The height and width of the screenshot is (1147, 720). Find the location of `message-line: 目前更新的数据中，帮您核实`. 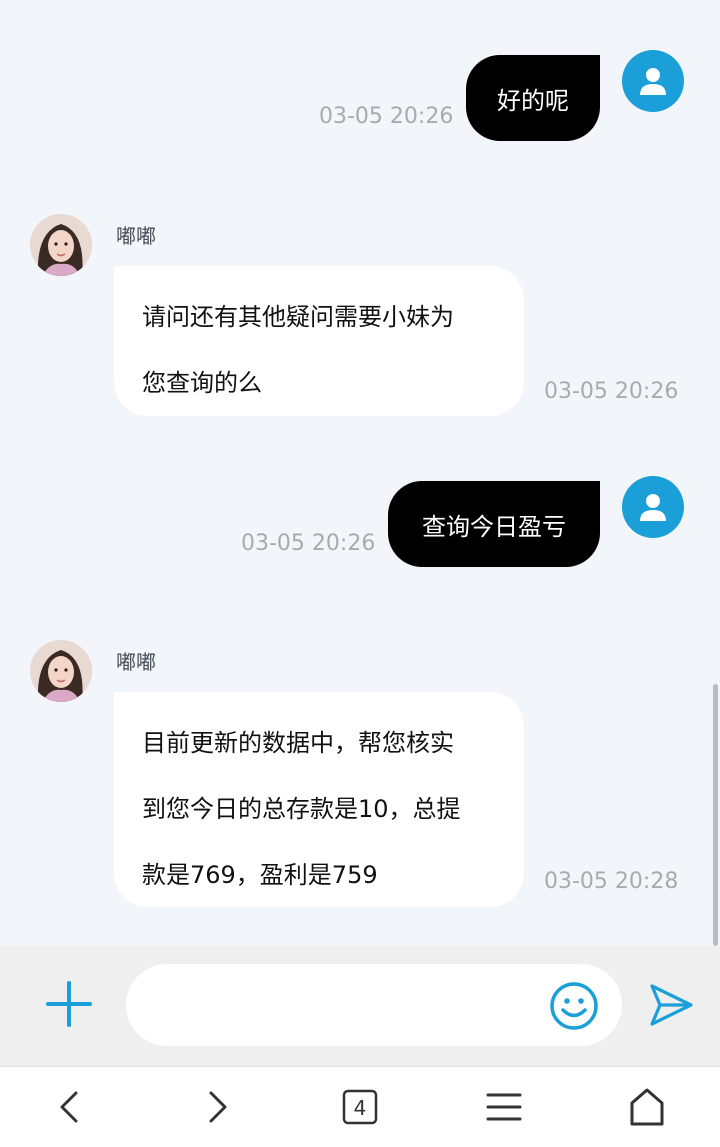

message-line: 目前更新的数据中，帮您核实 is located at coordinates (298, 743).